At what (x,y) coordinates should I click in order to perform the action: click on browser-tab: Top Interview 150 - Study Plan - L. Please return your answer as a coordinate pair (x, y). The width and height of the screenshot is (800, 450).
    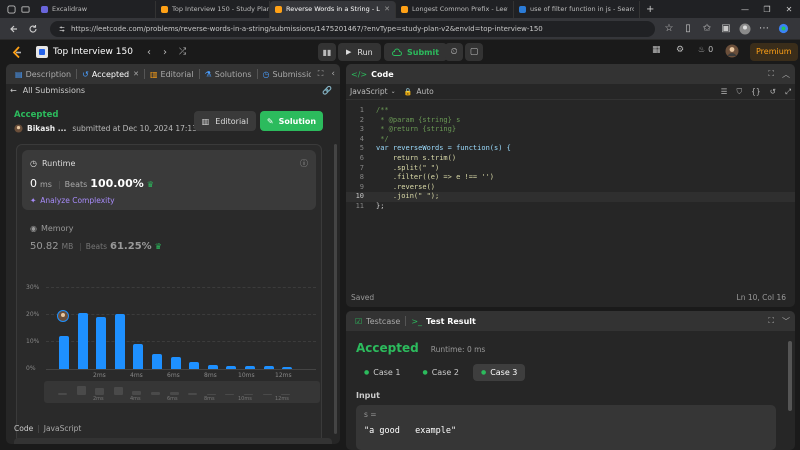
    Looking at the image, I should click on (213, 9).